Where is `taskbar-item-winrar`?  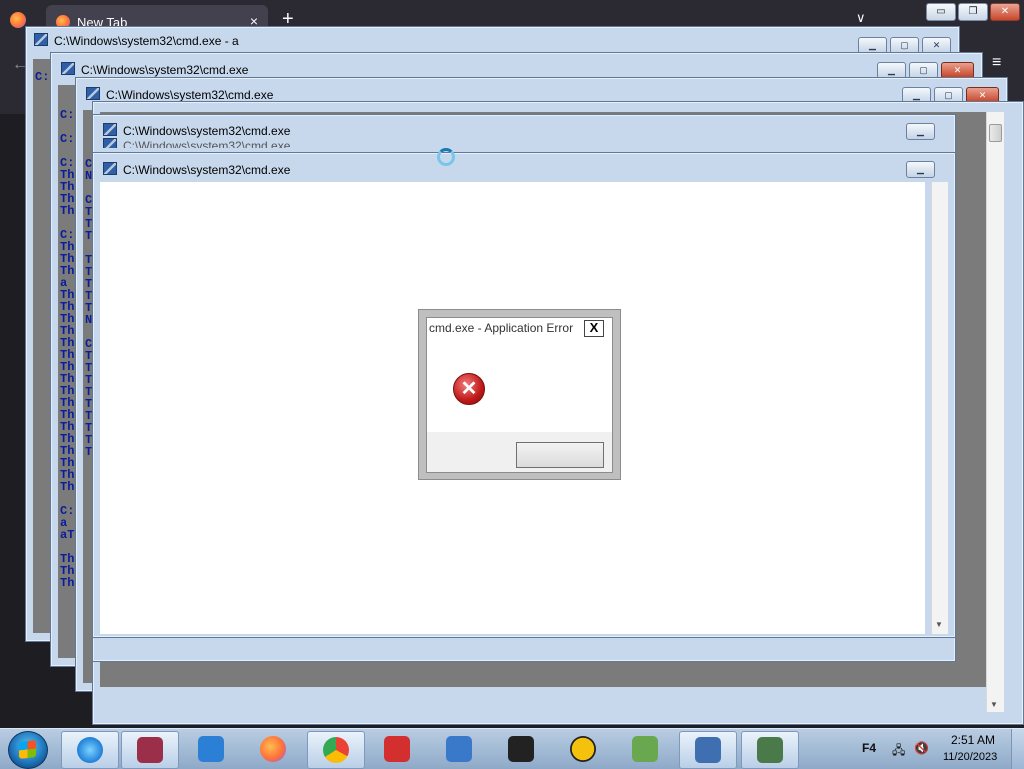
taskbar-item-winrar is located at coordinates (150, 750).